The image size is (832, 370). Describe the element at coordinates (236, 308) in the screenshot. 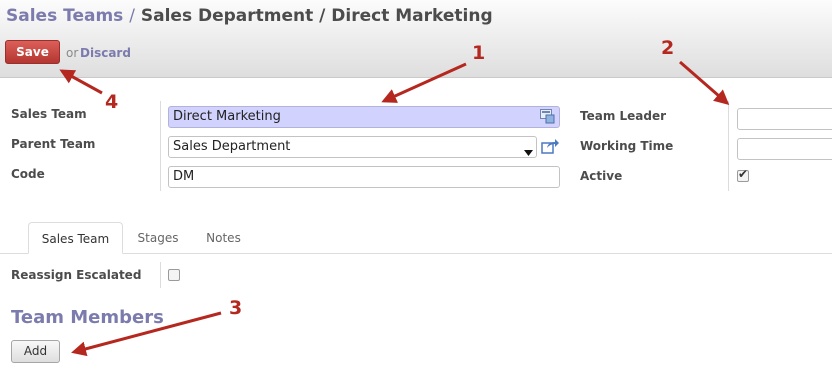

I see `annotation-3-label: 3` at that location.